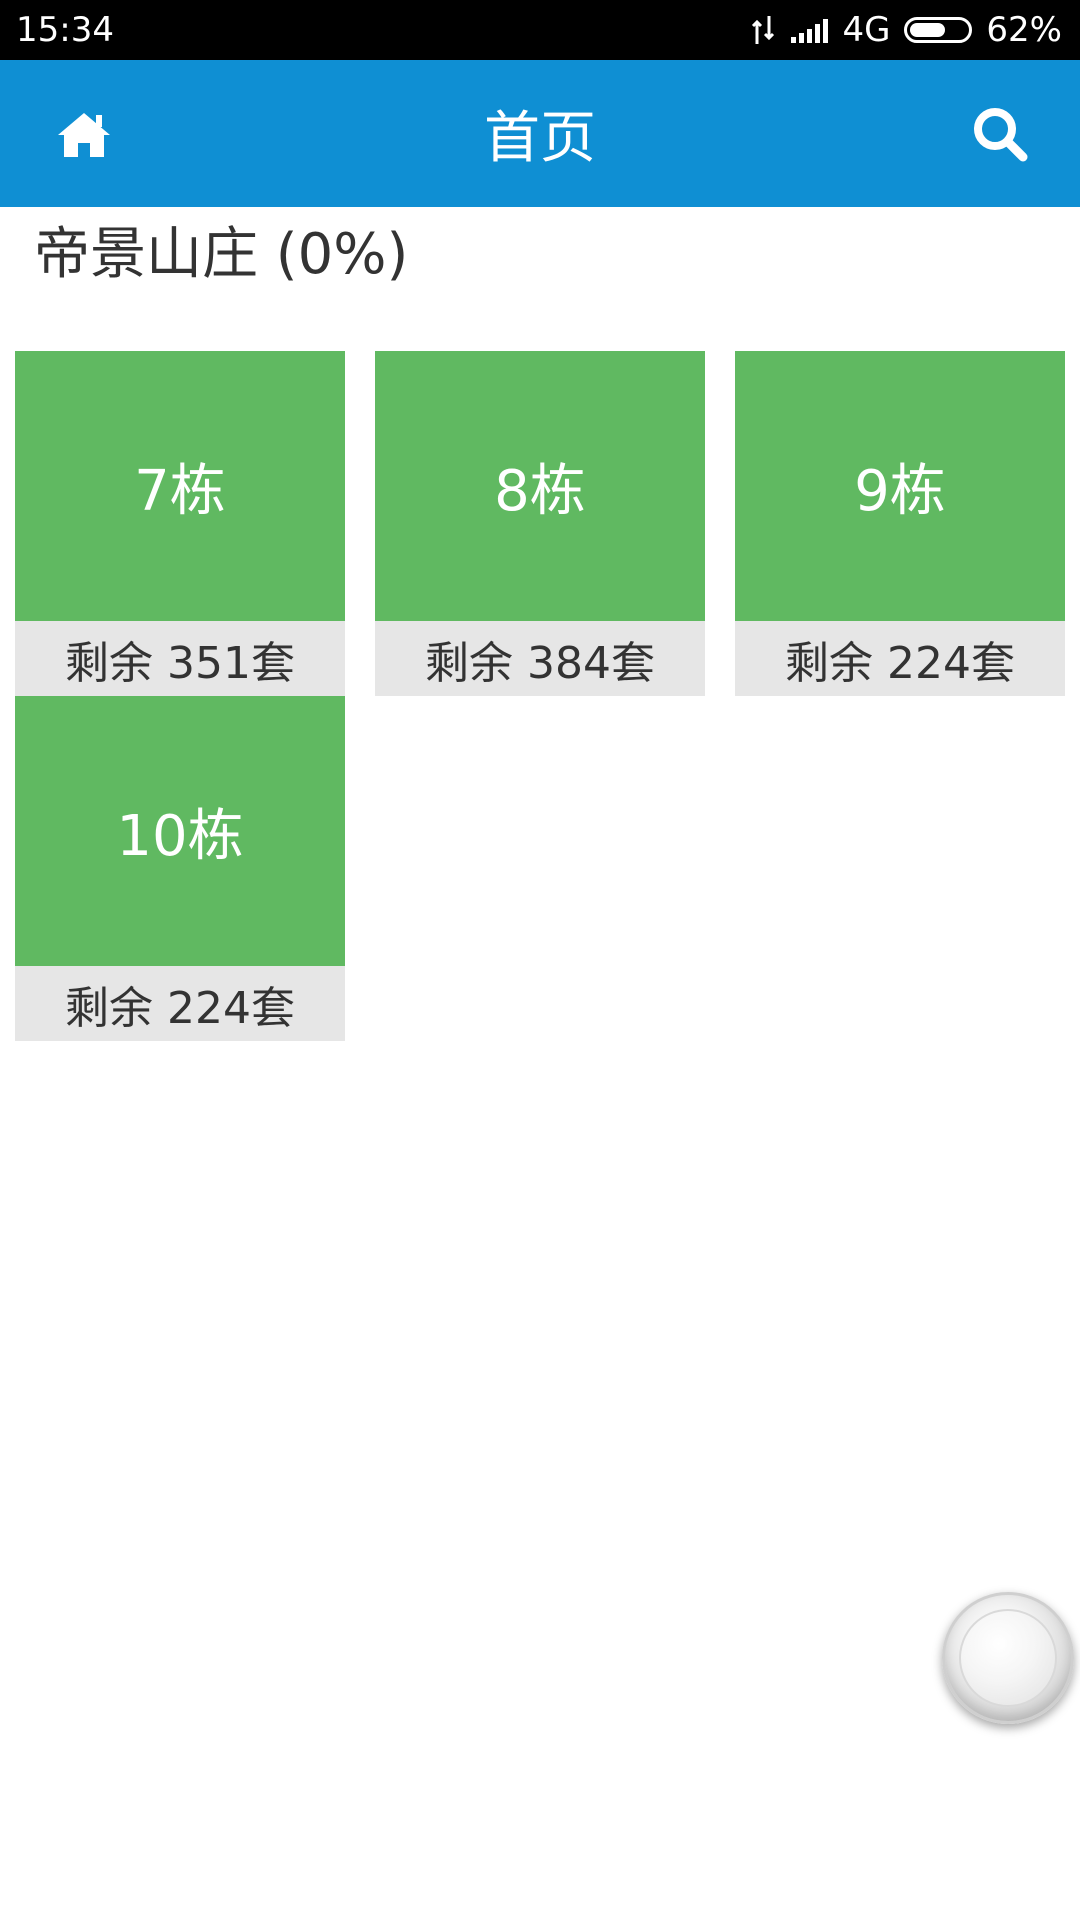 The height and width of the screenshot is (1920, 1080). What do you see at coordinates (221, 254) in the screenshot?
I see `project-title: 帝景山庄 (0%)` at bounding box center [221, 254].